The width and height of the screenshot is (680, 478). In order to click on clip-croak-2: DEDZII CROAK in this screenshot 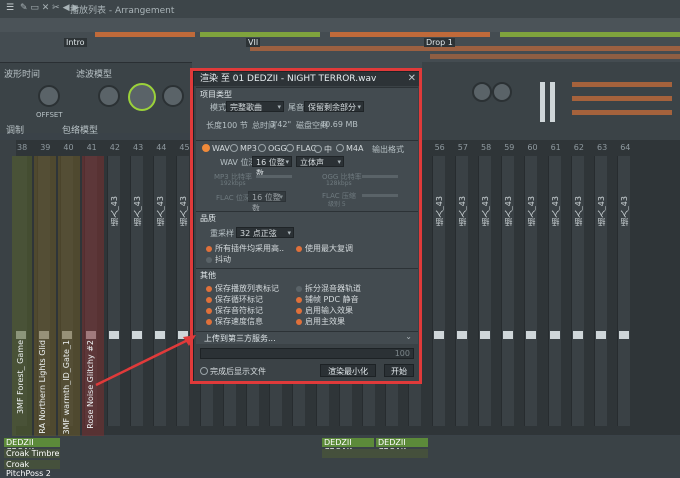, I will do `click(402, 447)`.